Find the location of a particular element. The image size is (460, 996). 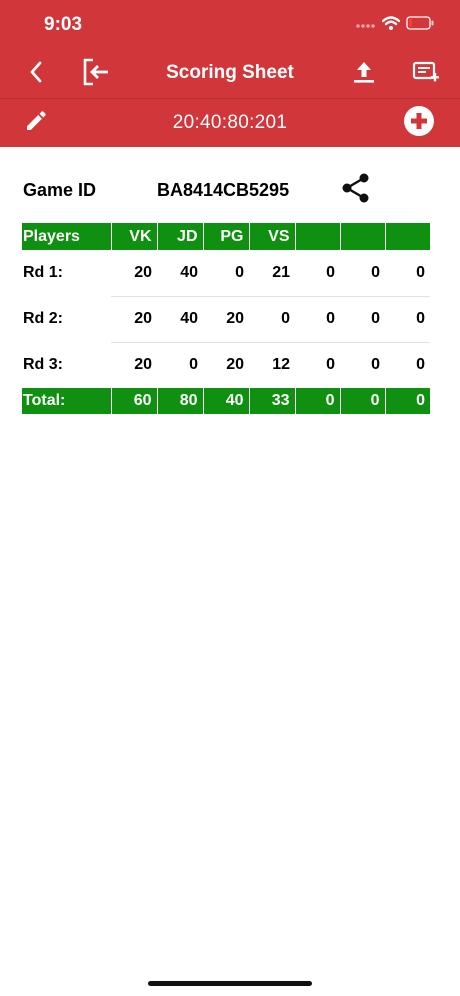

total-cell: 80 is located at coordinates (179, 401).